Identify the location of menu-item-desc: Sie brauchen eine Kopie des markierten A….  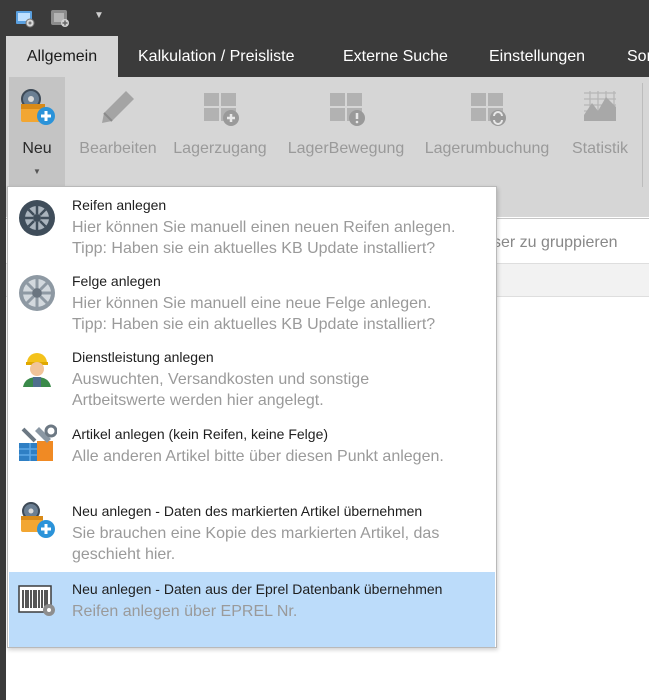
(256, 533).